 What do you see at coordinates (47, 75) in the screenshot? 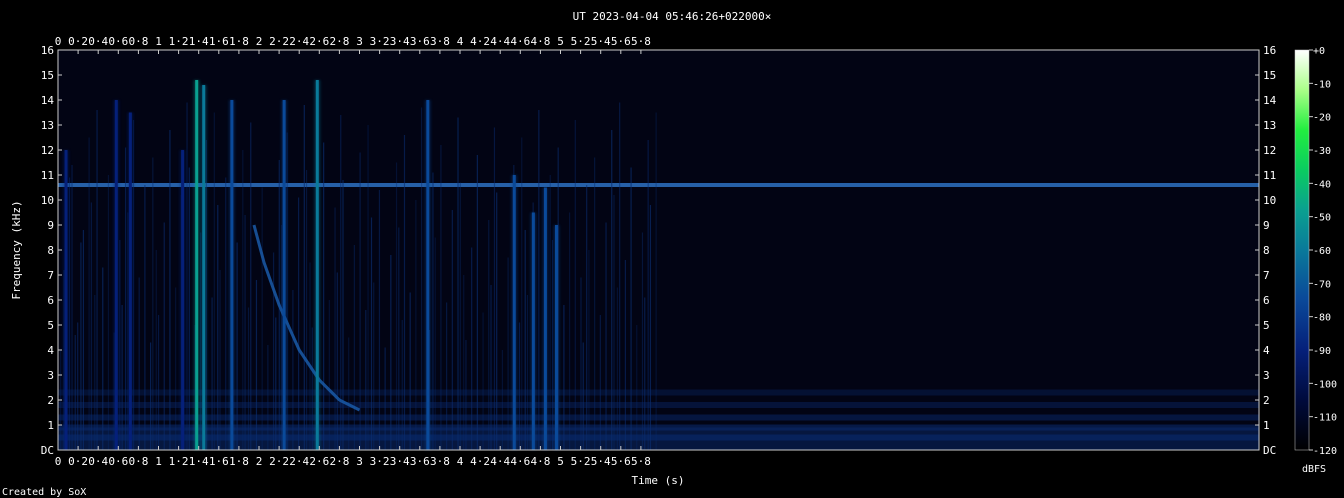
I see `y-tick-label-left: 15` at bounding box center [47, 75].